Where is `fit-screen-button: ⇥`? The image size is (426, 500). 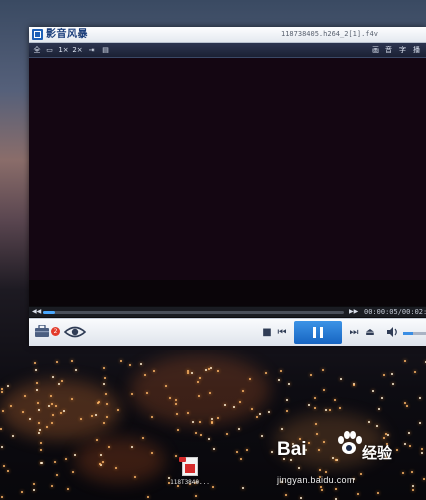
fit-screen-button: ⇥ is located at coordinates (91, 50).